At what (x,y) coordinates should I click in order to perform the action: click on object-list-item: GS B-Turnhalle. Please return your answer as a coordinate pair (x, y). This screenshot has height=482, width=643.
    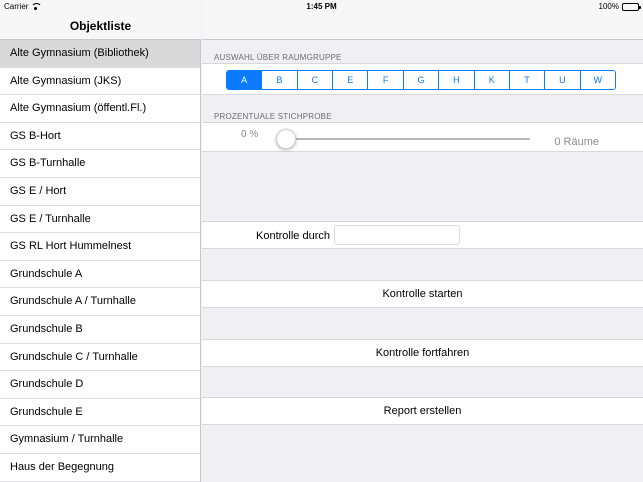
    Looking at the image, I should click on (100, 164).